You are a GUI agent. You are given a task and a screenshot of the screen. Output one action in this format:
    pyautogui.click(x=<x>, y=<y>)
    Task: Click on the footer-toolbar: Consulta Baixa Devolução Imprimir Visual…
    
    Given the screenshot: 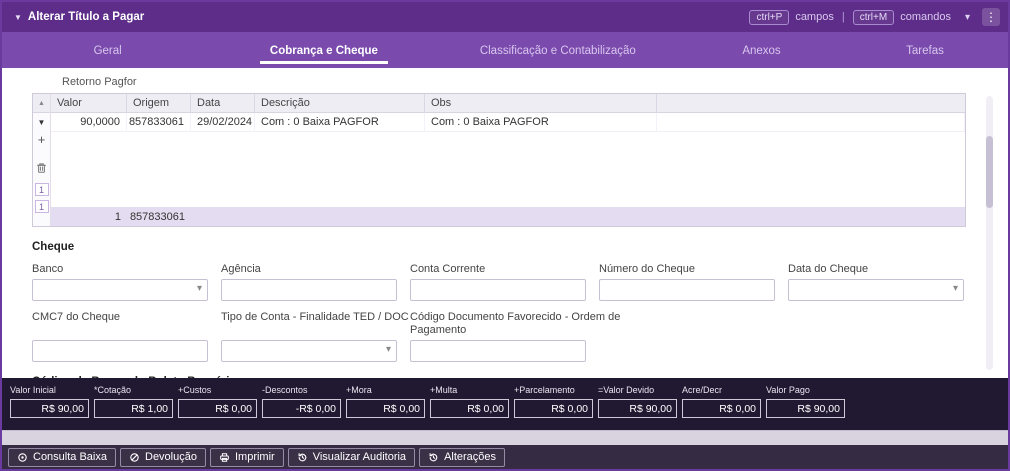 What is the action you would take?
    pyautogui.click(x=505, y=457)
    